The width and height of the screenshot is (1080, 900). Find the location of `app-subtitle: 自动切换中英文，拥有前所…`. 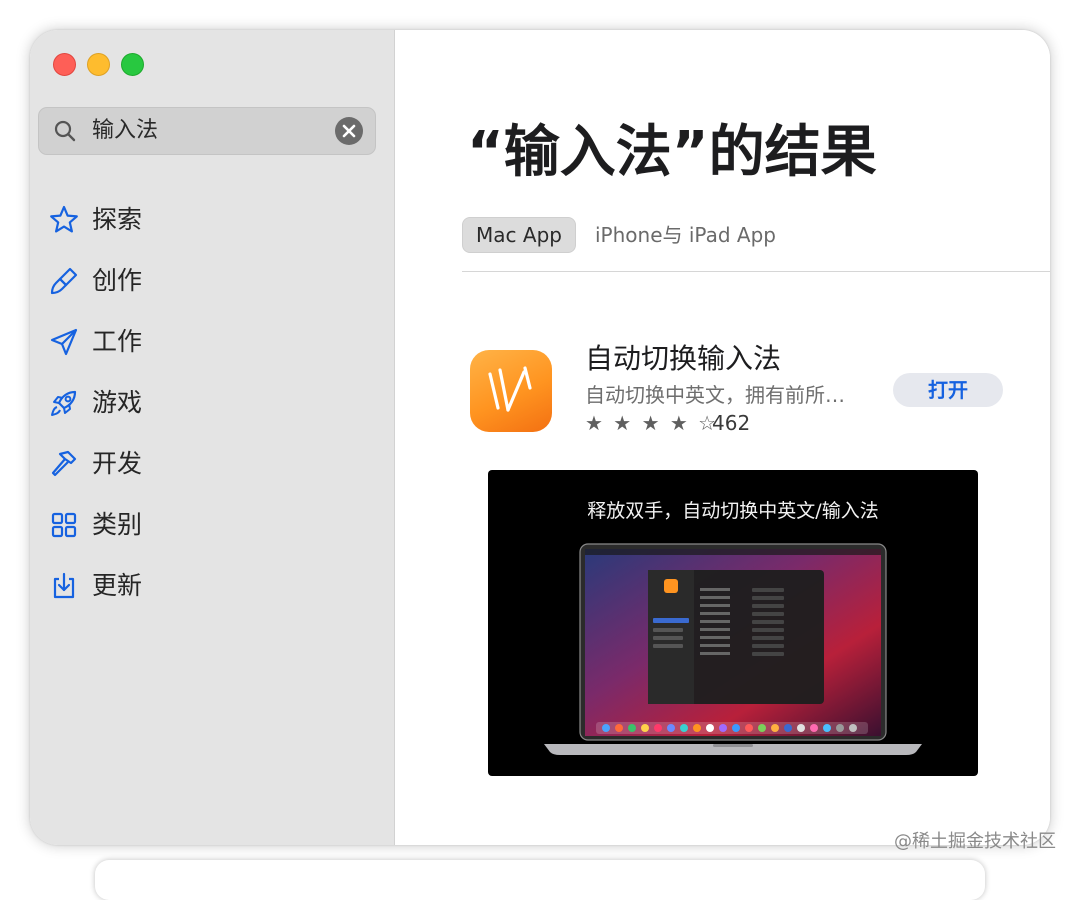

app-subtitle: 自动切换中英文，拥有前所… is located at coordinates (715, 395).